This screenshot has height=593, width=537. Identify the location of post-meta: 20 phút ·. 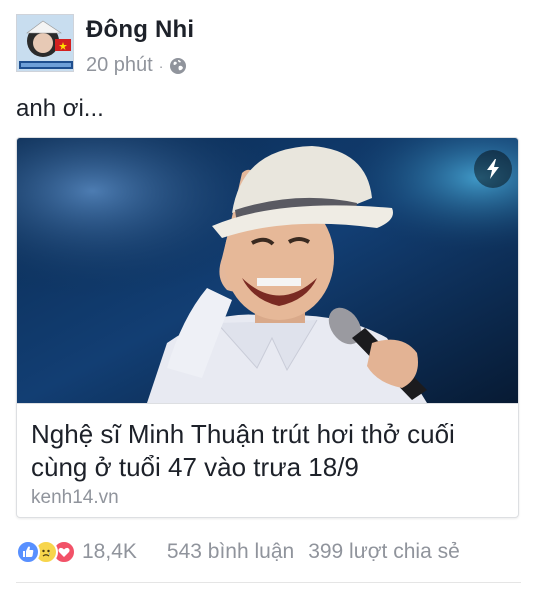
(136, 65).